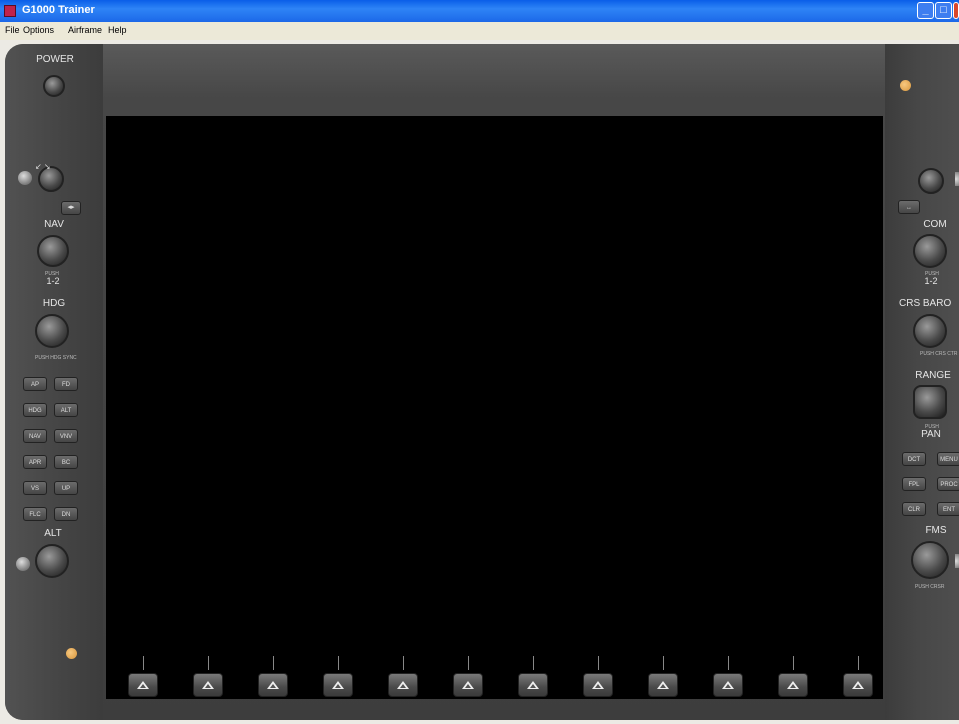 Image resolution: width=959 pixels, height=724 pixels. What do you see at coordinates (943, 10) in the screenshot?
I see `maximize-button: □` at bounding box center [943, 10].